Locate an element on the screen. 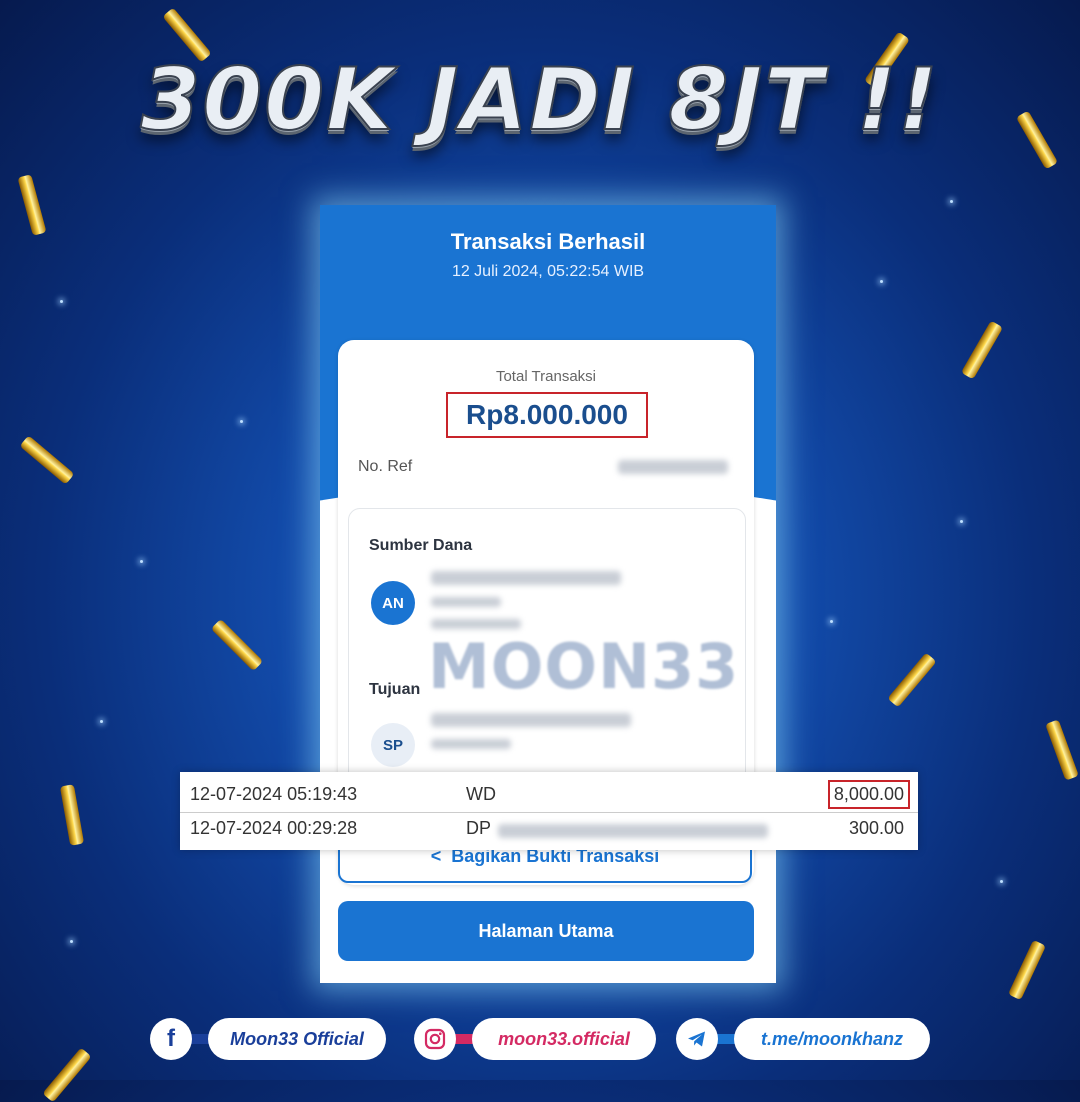 Image resolution: width=1080 pixels, height=1102 pixels. instagram-glyph is located at coordinates (435, 1039).